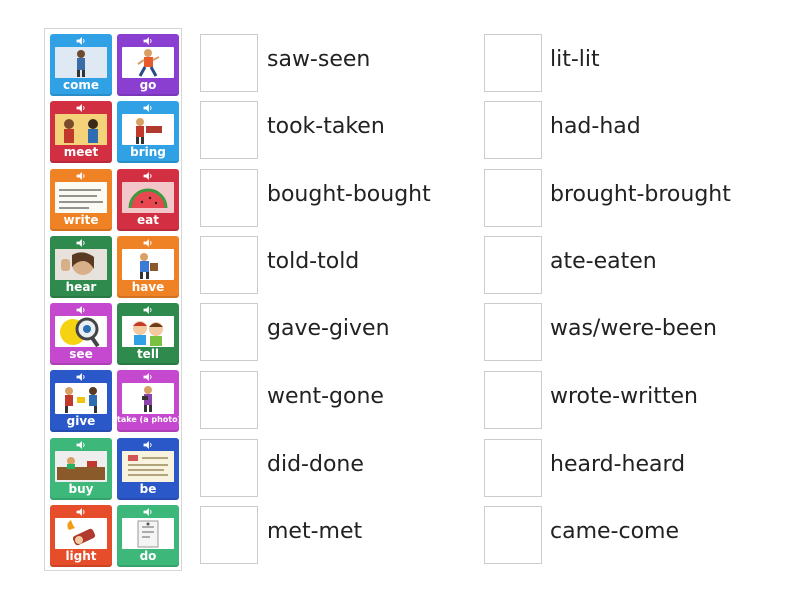 The width and height of the screenshot is (800, 600). I want to click on word-tile: tell, so click(148, 334).